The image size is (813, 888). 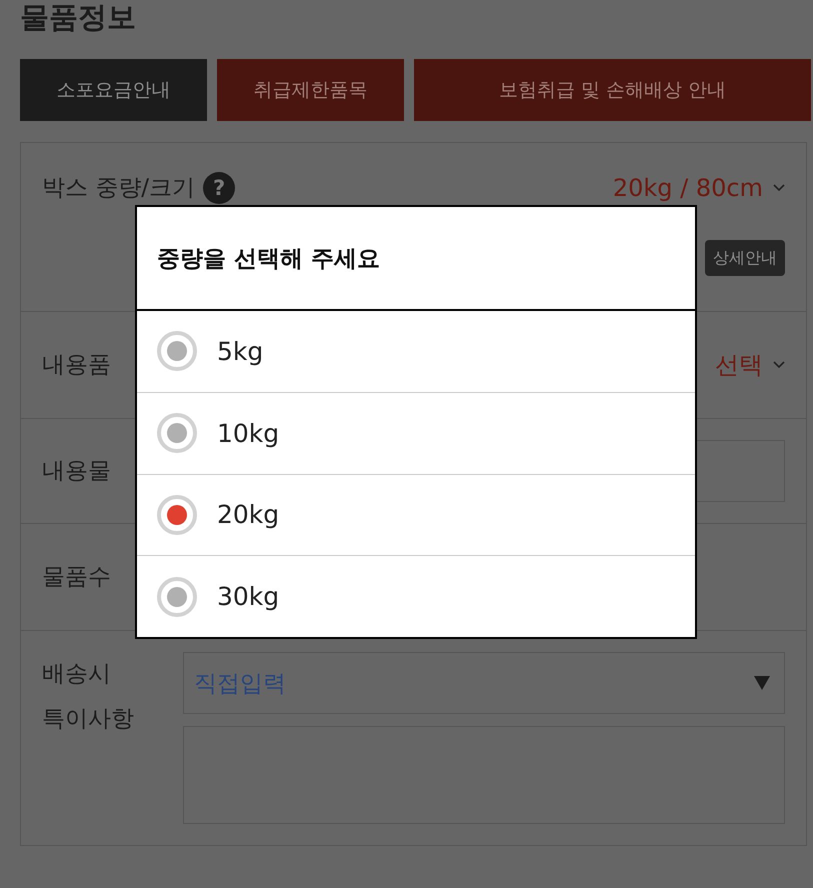 I want to click on field-label: 배송시 특이사항, so click(x=88, y=697).